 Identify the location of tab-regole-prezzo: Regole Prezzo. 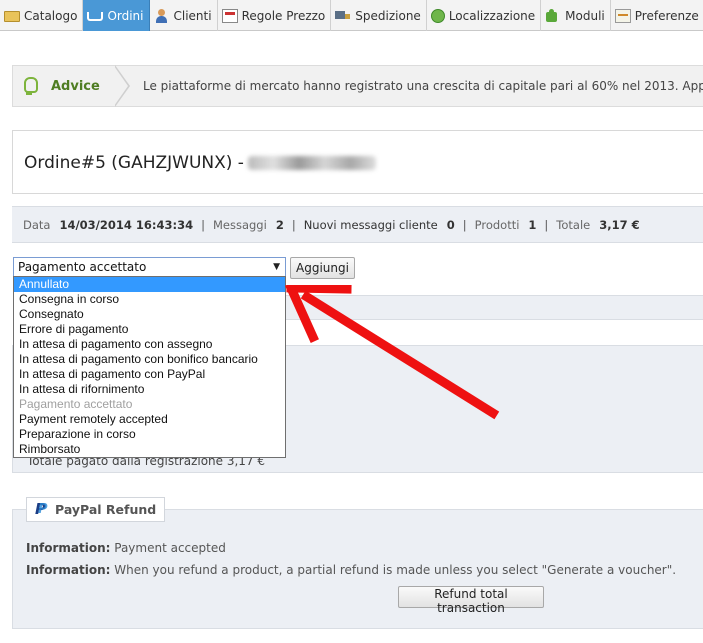
(275, 15).